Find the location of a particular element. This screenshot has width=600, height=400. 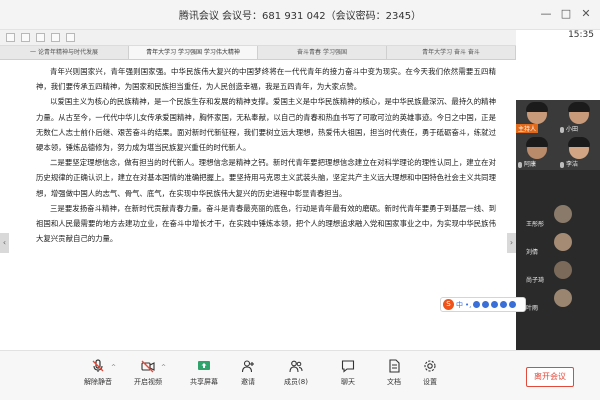

document-toolbar is located at coordinates (258, 38).